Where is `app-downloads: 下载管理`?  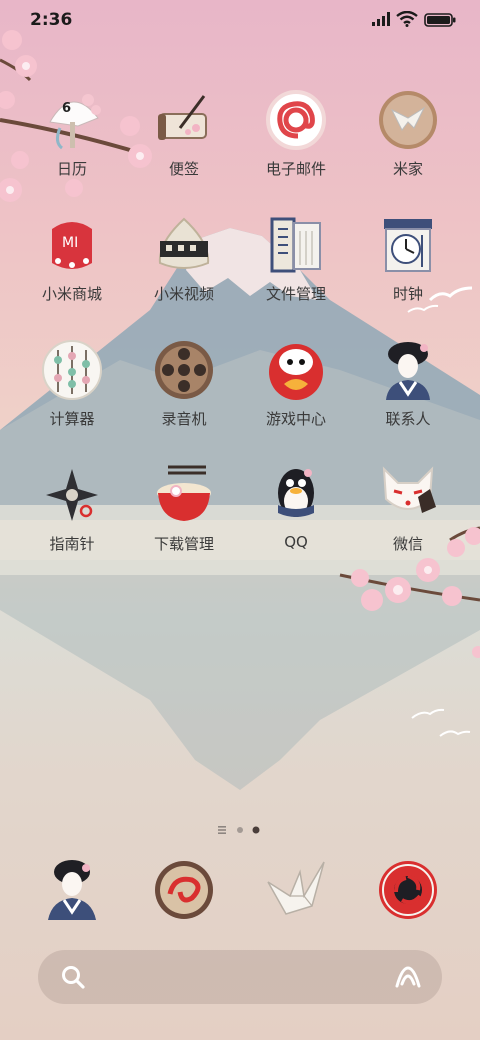 app-downloads: 下载管理 is located at coordinates (184, 514).